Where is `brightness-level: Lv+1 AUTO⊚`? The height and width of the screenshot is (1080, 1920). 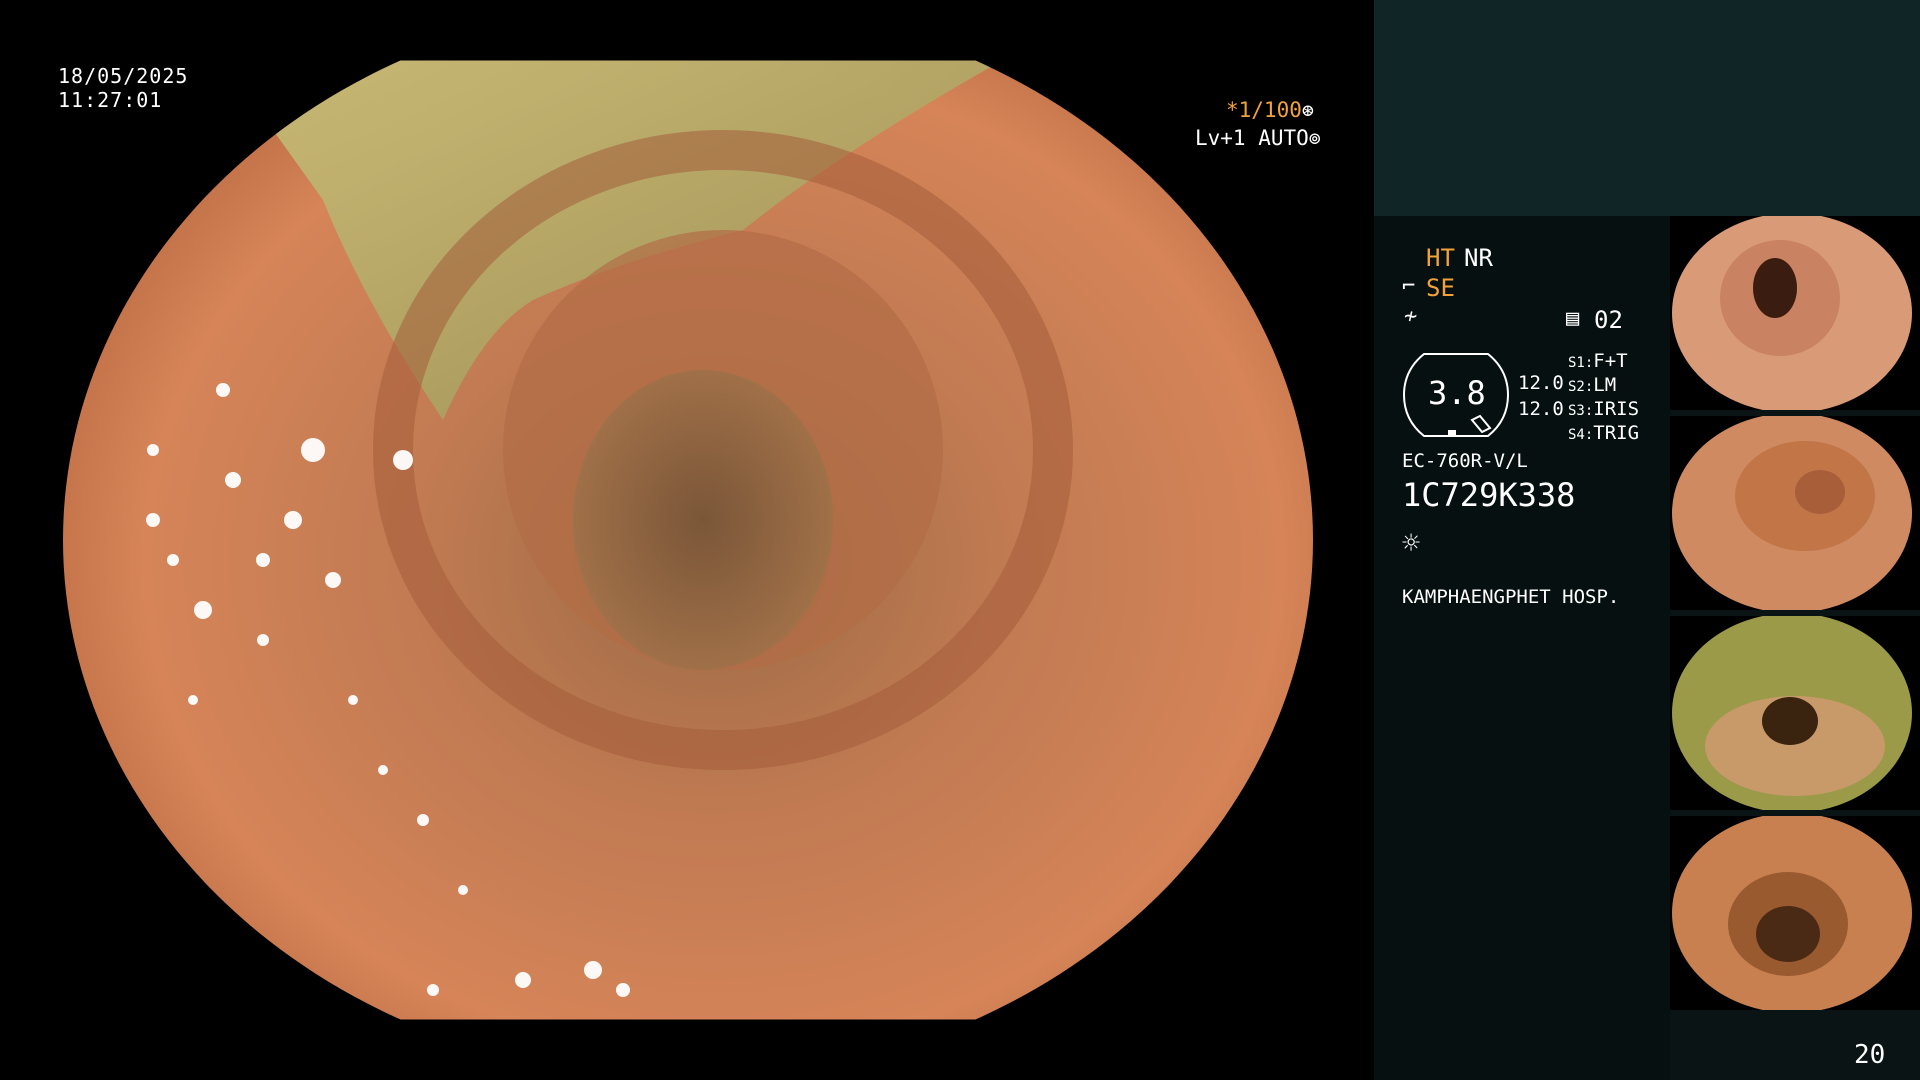
brightness-level: Lv+1 AUTO⊚ is located at coordinates (1258, 138).